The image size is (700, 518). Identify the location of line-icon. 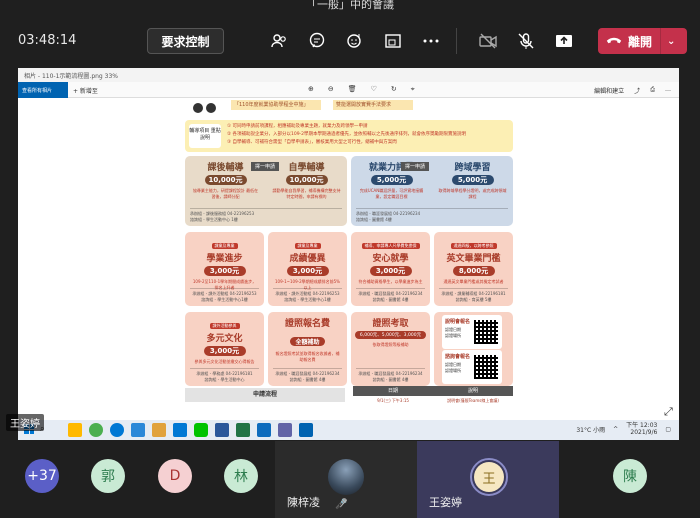
(201, 430).